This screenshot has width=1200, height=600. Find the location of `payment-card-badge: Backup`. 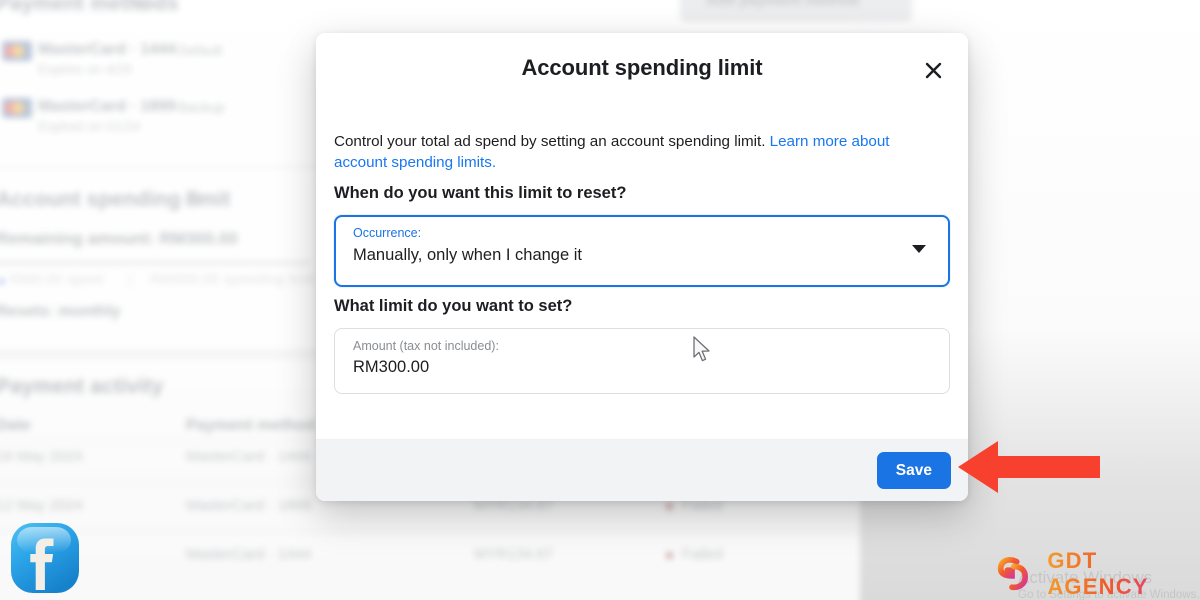

payment-card-badge: Backup is located at coordinates (201, 107).